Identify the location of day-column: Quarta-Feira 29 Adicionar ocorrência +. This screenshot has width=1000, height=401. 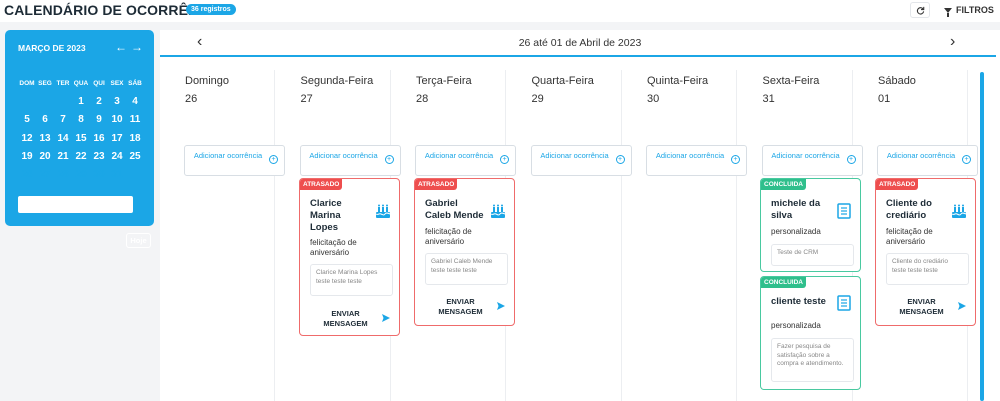
(569, 235).